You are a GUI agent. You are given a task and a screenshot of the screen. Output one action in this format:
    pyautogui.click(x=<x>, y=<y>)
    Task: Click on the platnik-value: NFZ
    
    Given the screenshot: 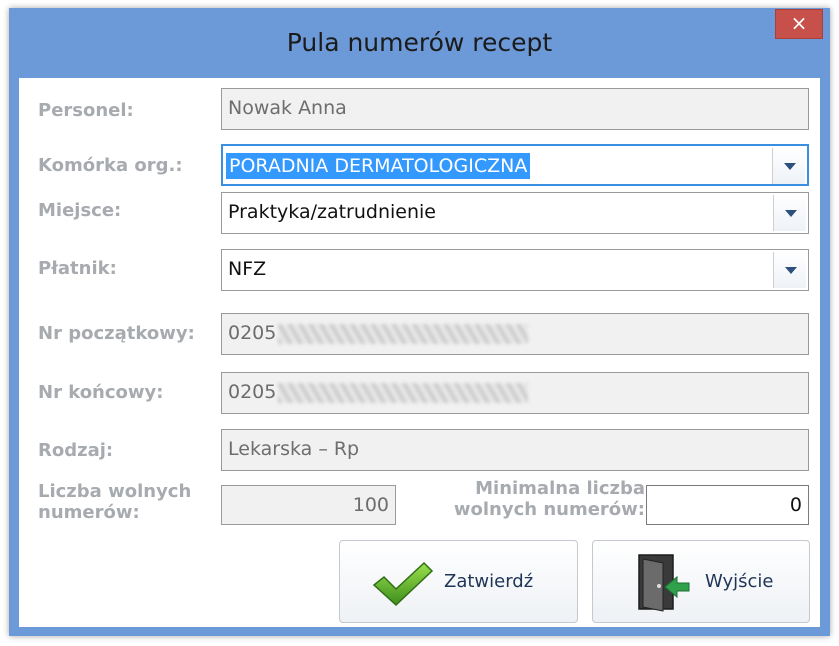 What is the action you would take?
    pyautogui.click(x=247, y=269)
    